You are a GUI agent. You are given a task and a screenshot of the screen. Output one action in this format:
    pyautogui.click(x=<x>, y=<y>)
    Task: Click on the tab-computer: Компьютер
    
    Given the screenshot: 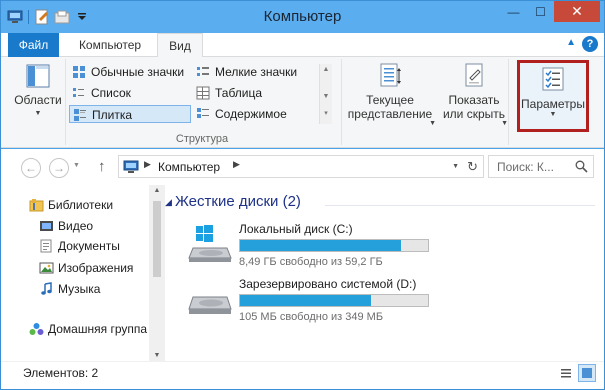 What is the action you would take?
    pyautogui.click(x=110, y=45)
    